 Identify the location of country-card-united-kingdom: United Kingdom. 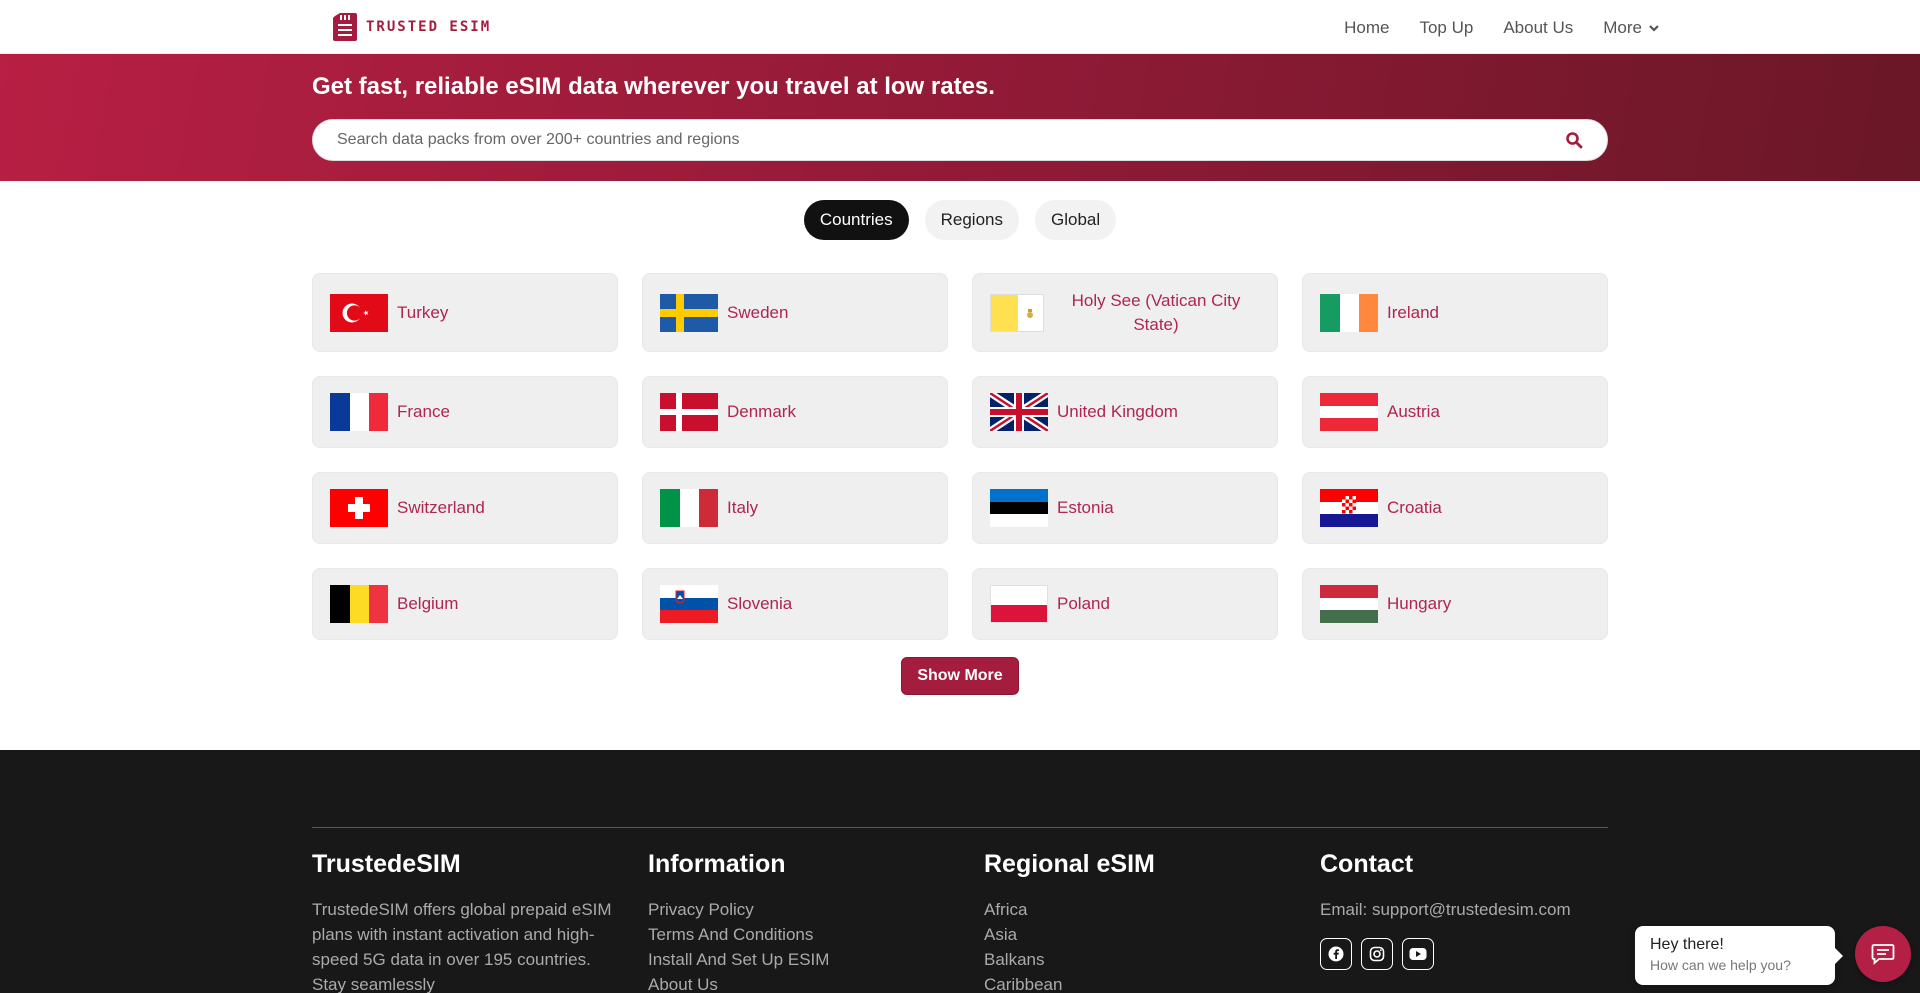
(1125, 412).